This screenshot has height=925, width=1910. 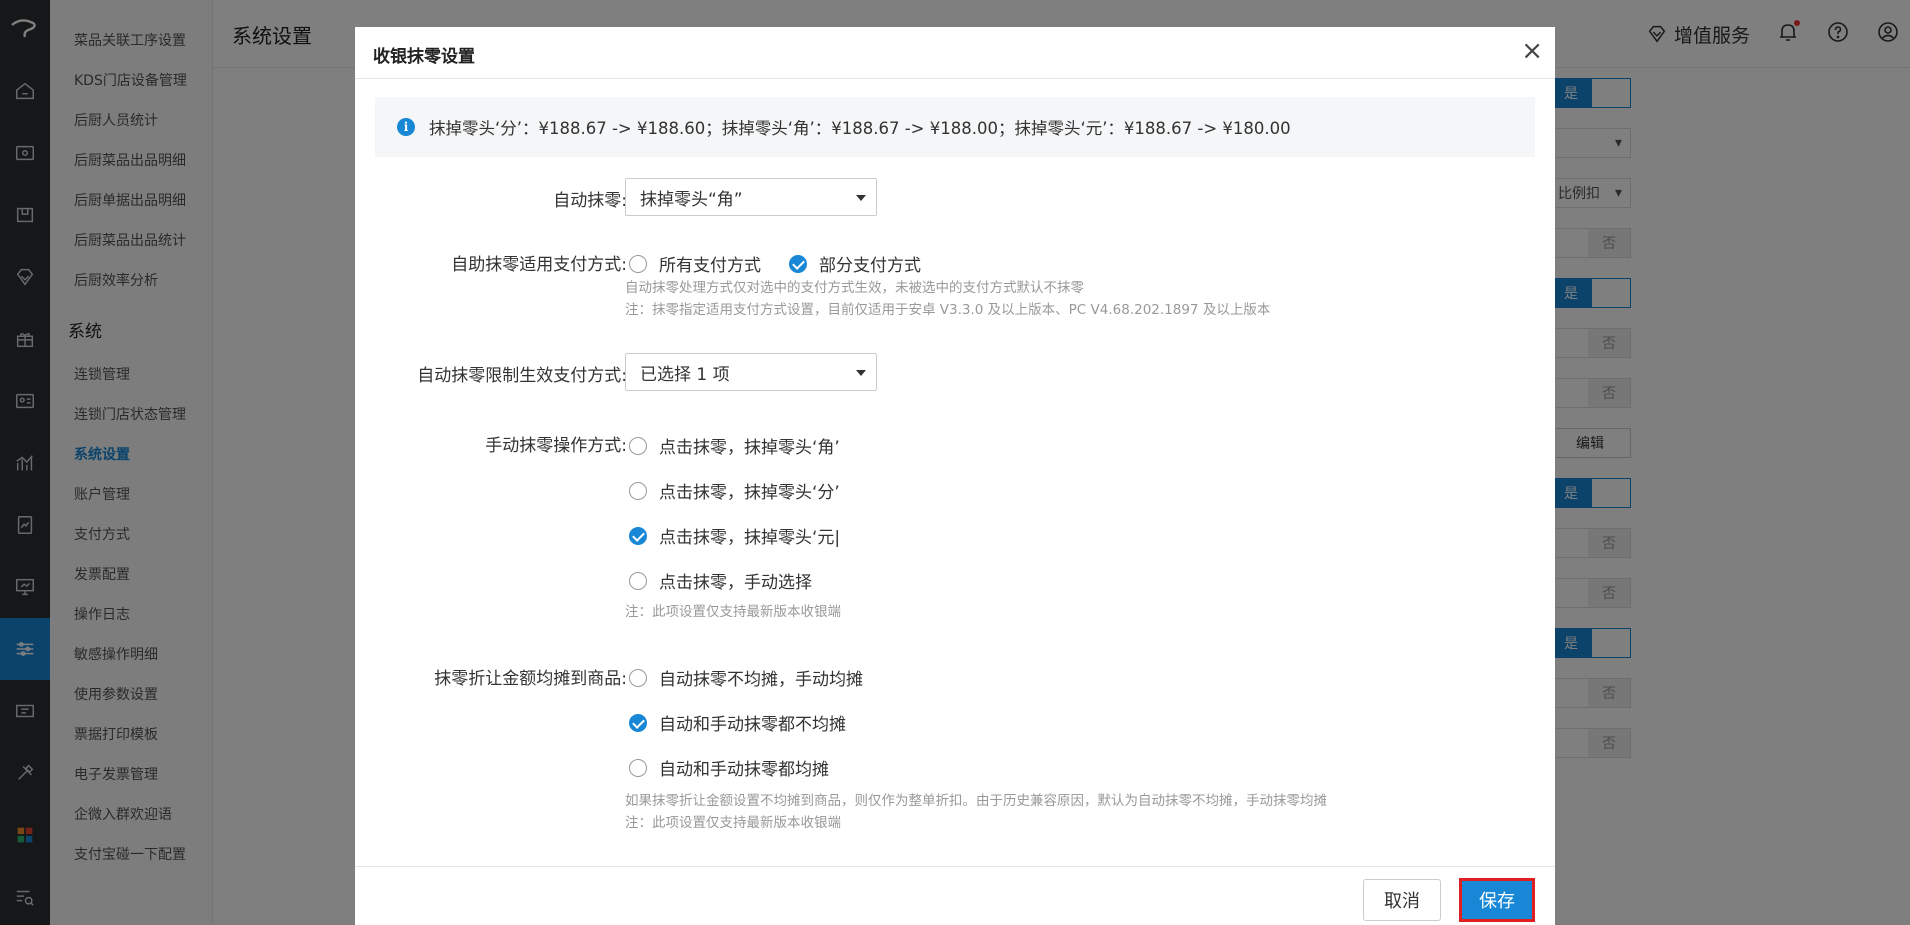 I want to click on radio-label: 自动和手动抹零都均摊, so click(x=744, y=770).